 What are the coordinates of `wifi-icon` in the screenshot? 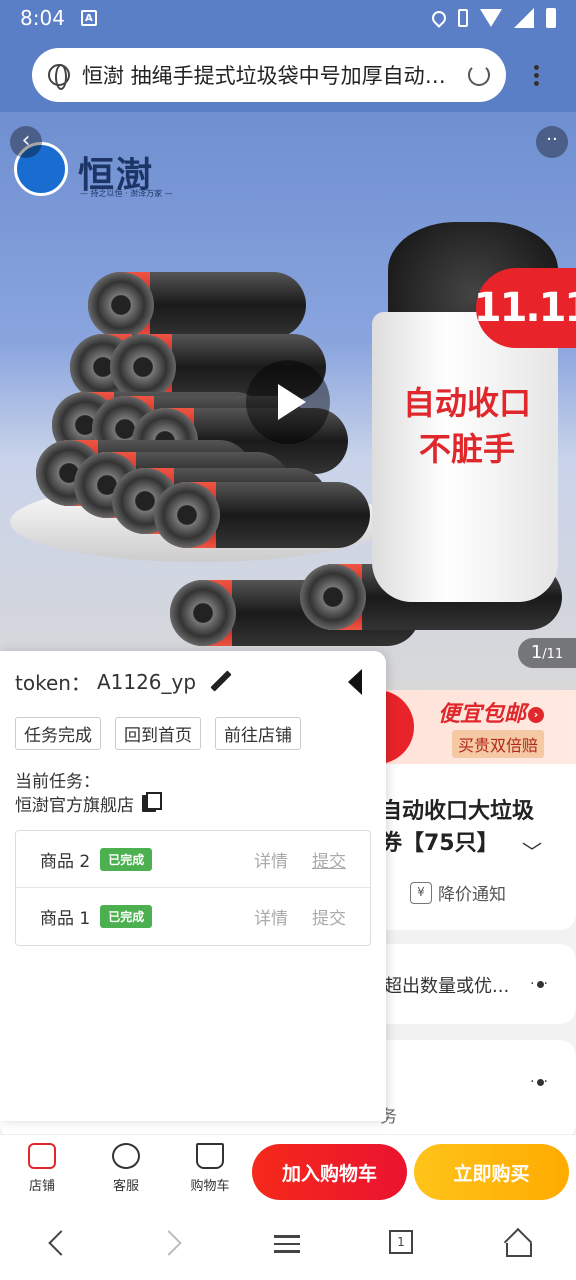 It's located at (491, 18).